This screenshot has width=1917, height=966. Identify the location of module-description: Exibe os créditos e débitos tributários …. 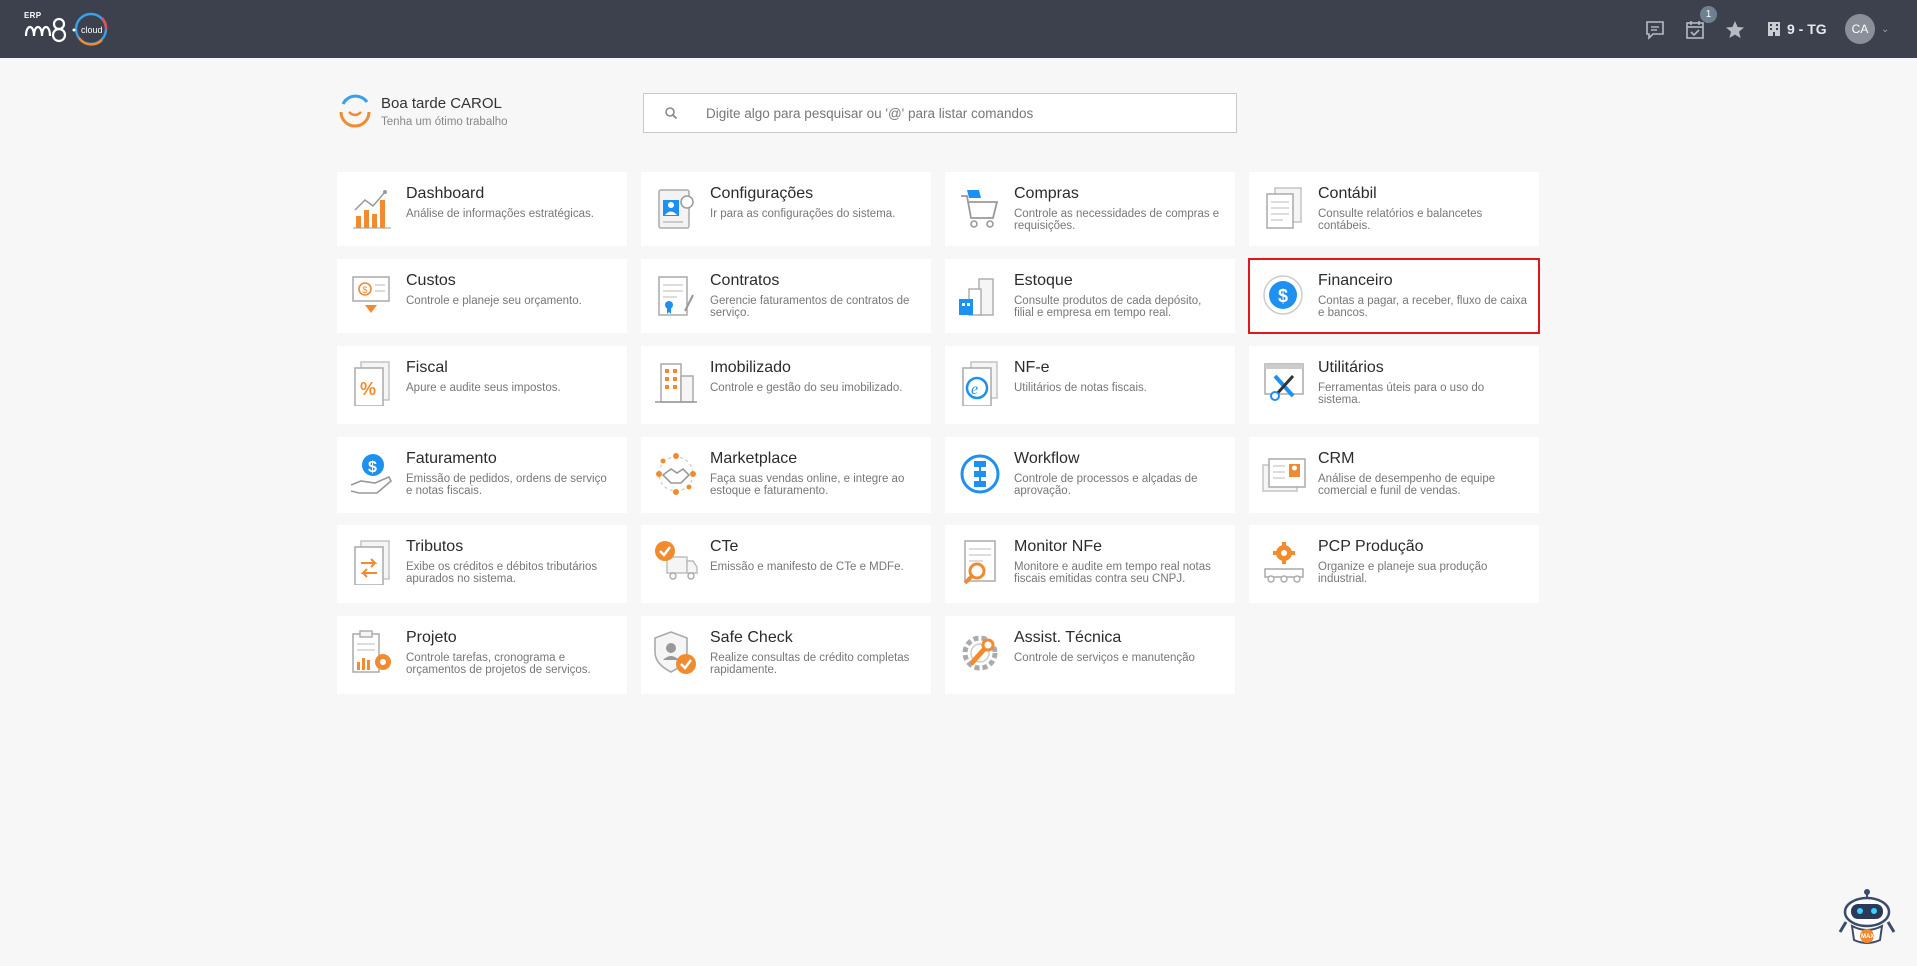
(502, 573).